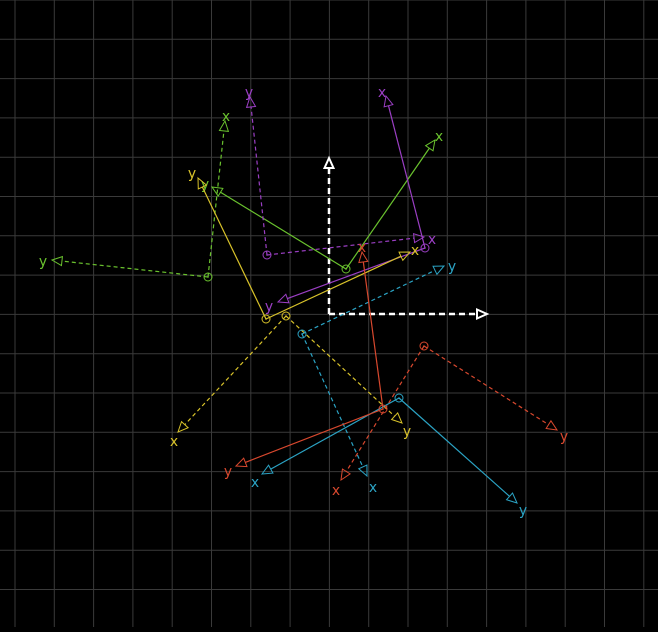 The width and height of the screenshot is (658, 632). Describe the element at coordinates (373, 488) in the screenshot. I see `frame-cyan-dashed-x-label: x` at that location.